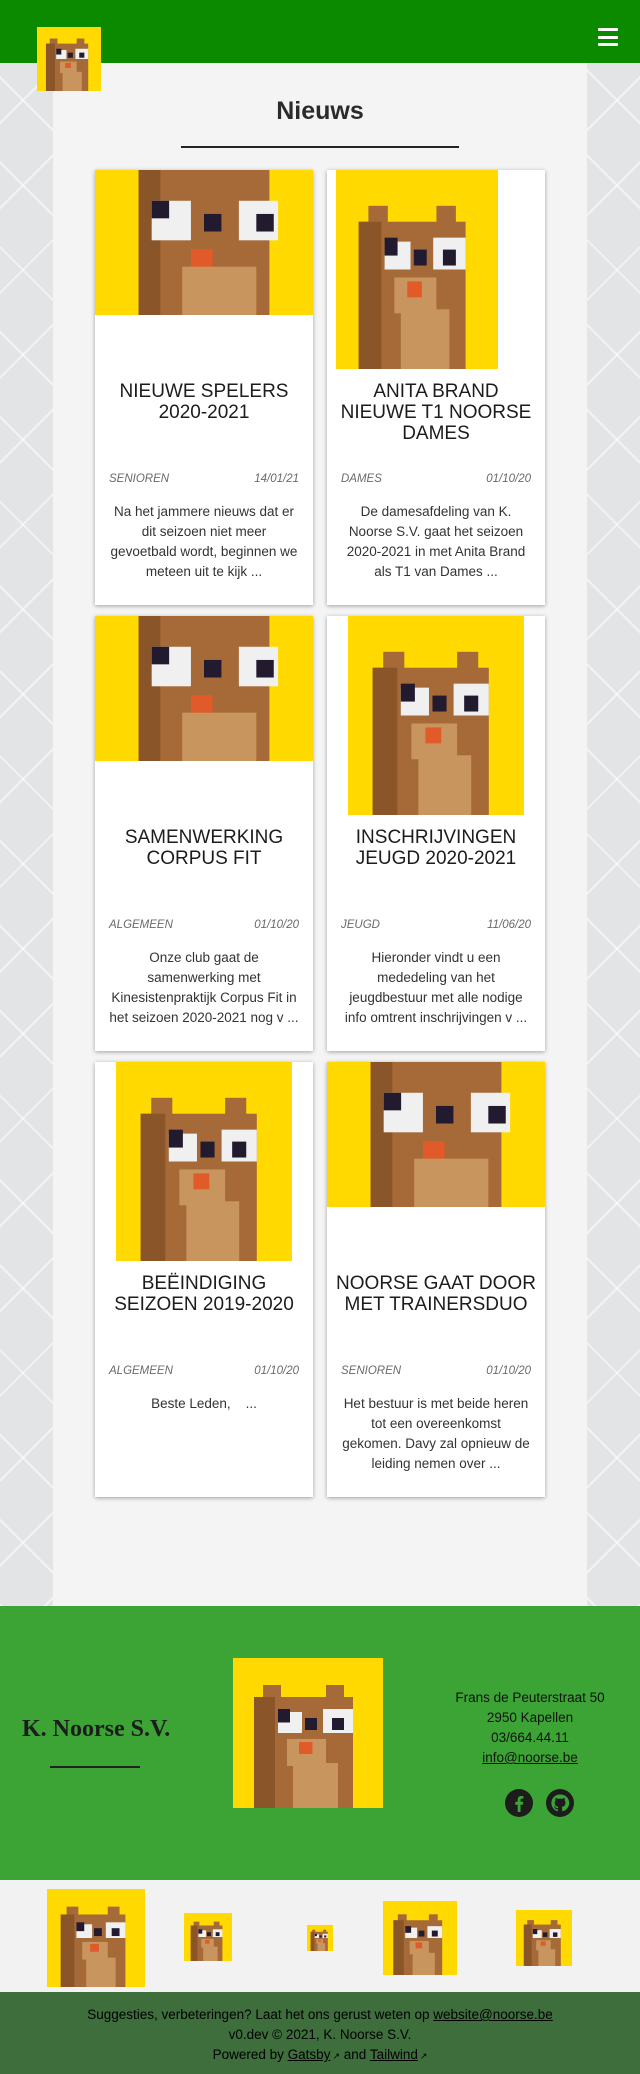 This screenshot has width=640, height=2074. What do you see at coordinates (436, 479) in the screenshot?
I see `news-card-meta: DAMES 01/10/20` at bounding box center [436, 479].